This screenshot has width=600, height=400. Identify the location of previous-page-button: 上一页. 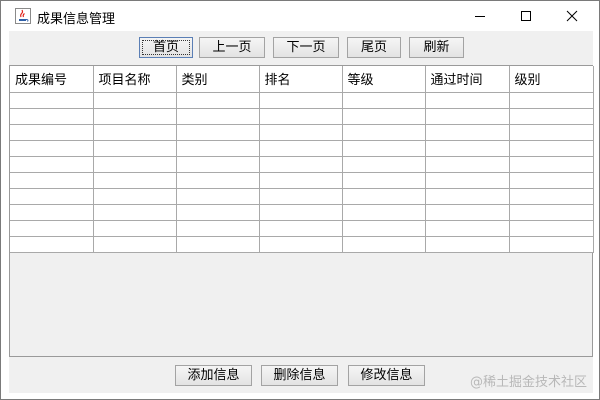
(232, 47).